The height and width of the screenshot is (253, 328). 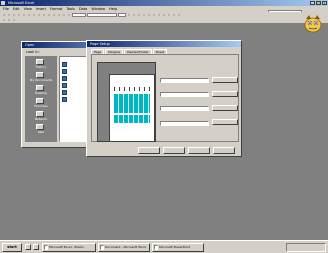 I want to click on show-desktop-icon, so click(x=28, y=247).